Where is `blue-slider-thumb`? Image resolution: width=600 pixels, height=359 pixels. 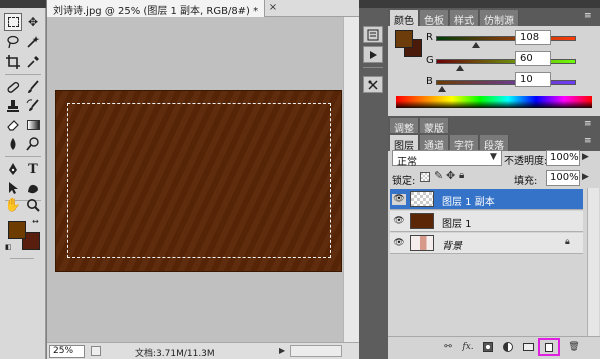
blue-slider-thumb is located at coordinates (442, 89).